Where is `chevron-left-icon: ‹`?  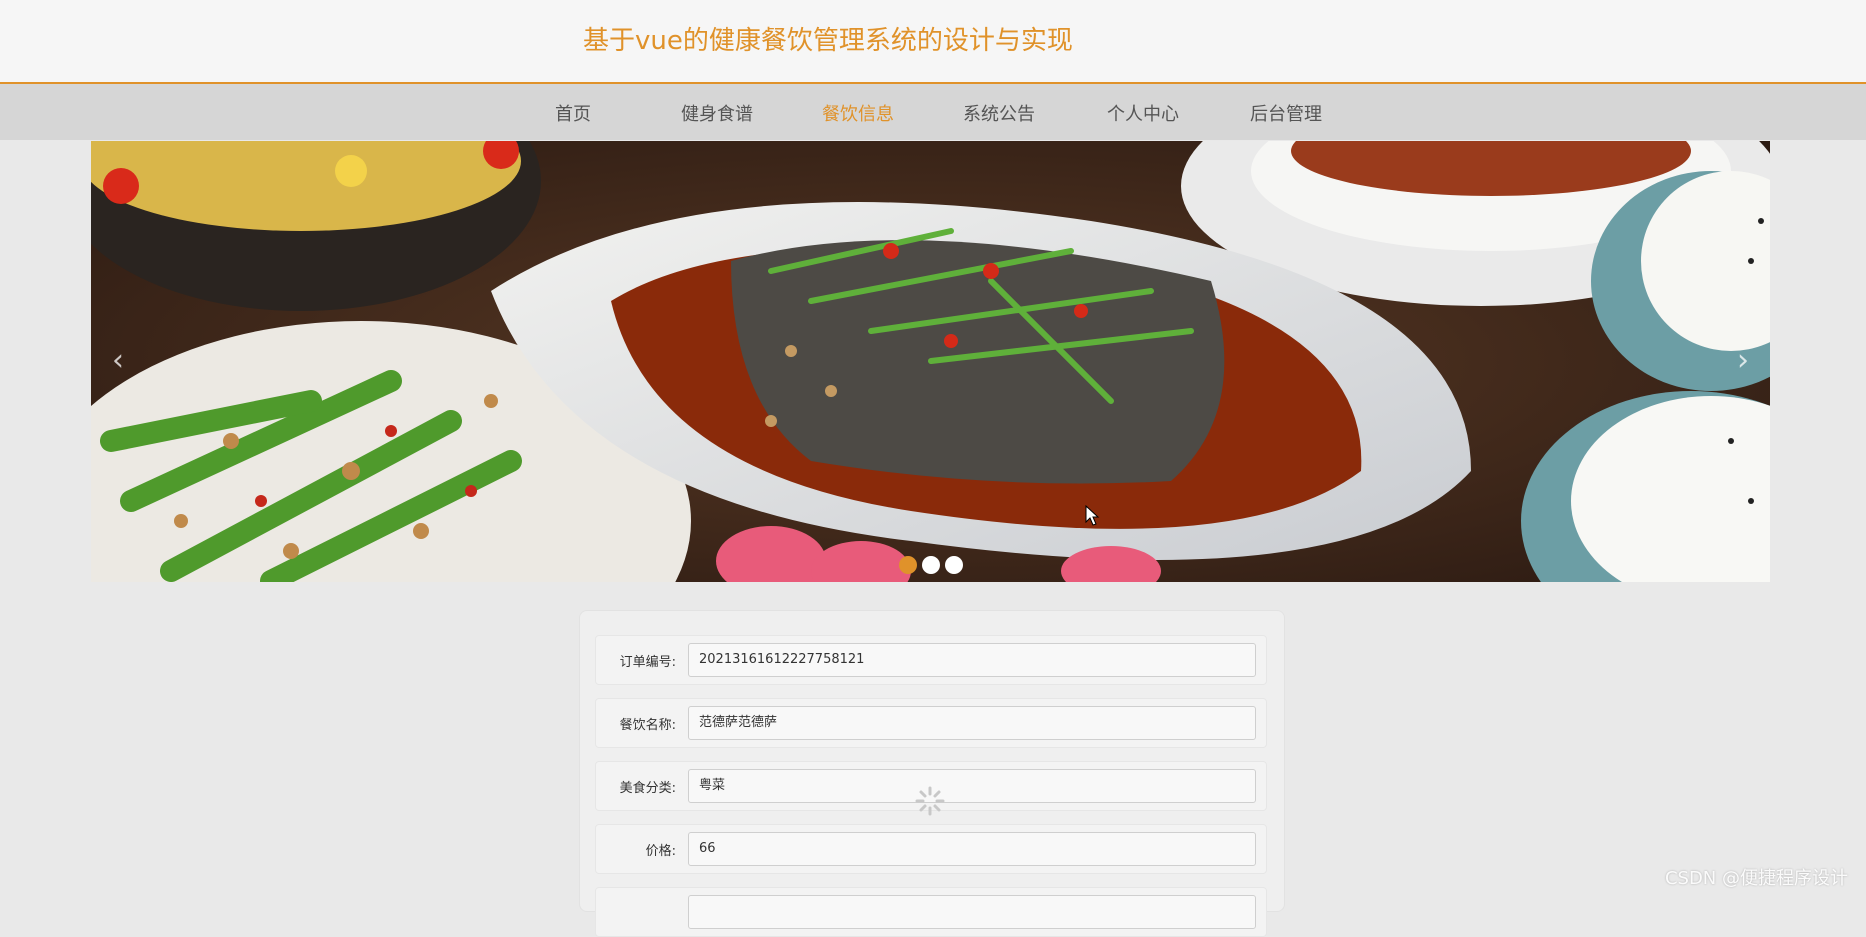 chevron-left-icon: ‹ is located at coordinates (118, 361).